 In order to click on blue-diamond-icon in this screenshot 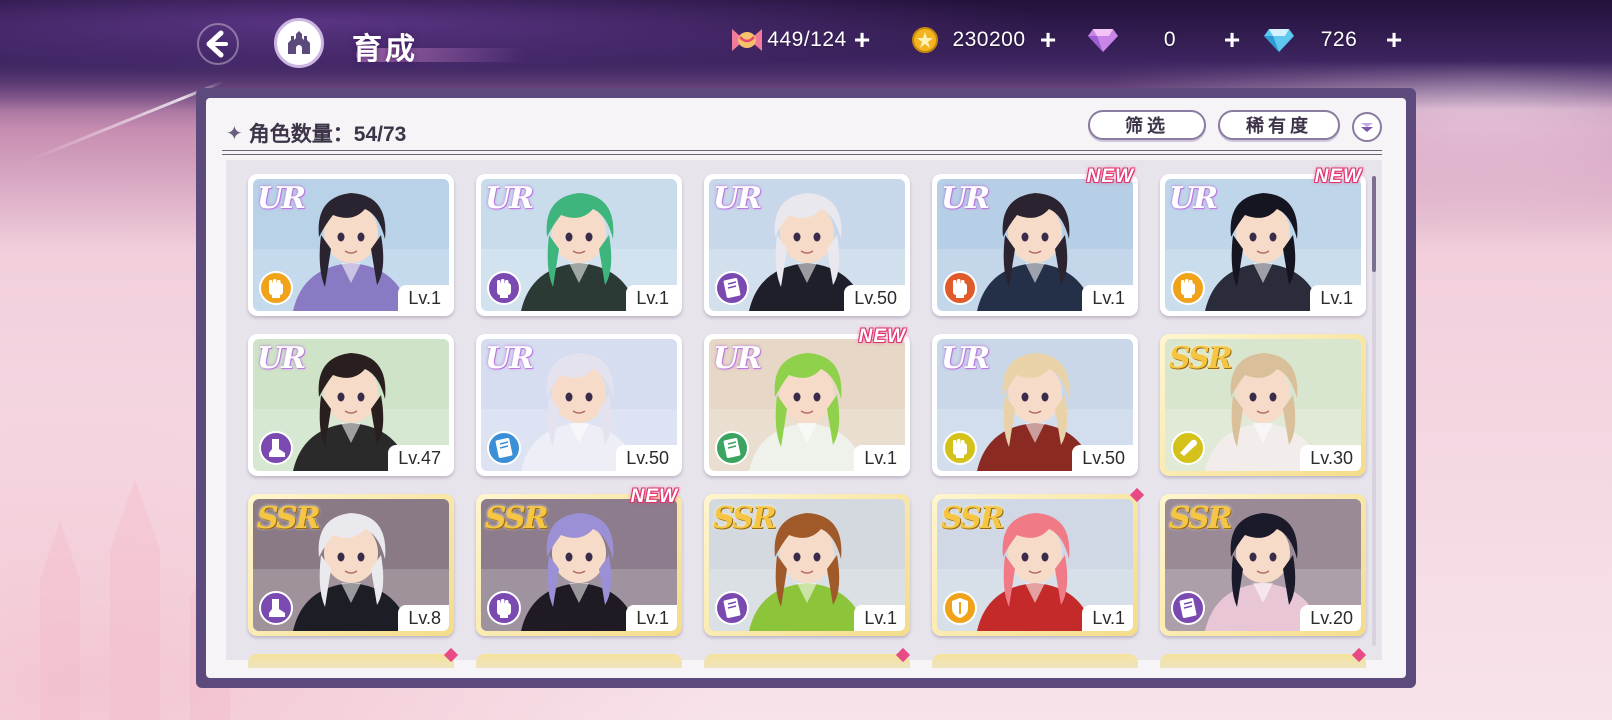, I will do `click(1279, 40)`.